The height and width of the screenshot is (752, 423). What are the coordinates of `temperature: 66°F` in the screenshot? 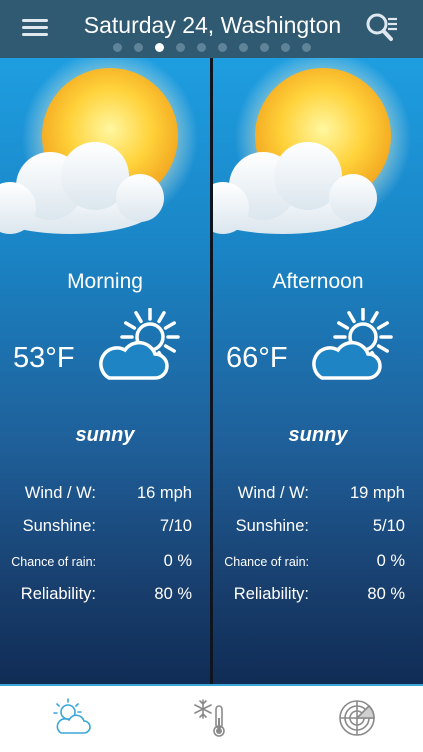 It's located at (257, 358).